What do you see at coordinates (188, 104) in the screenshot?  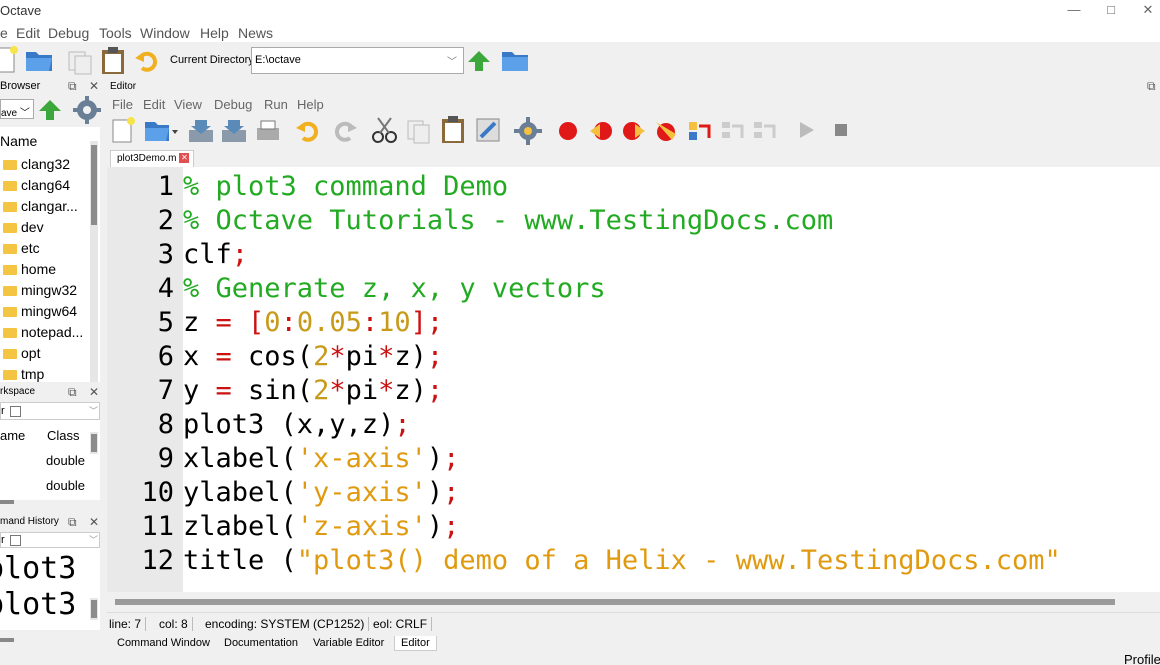 I see `editor-menu-view: View` at bounding box center [188, 104].